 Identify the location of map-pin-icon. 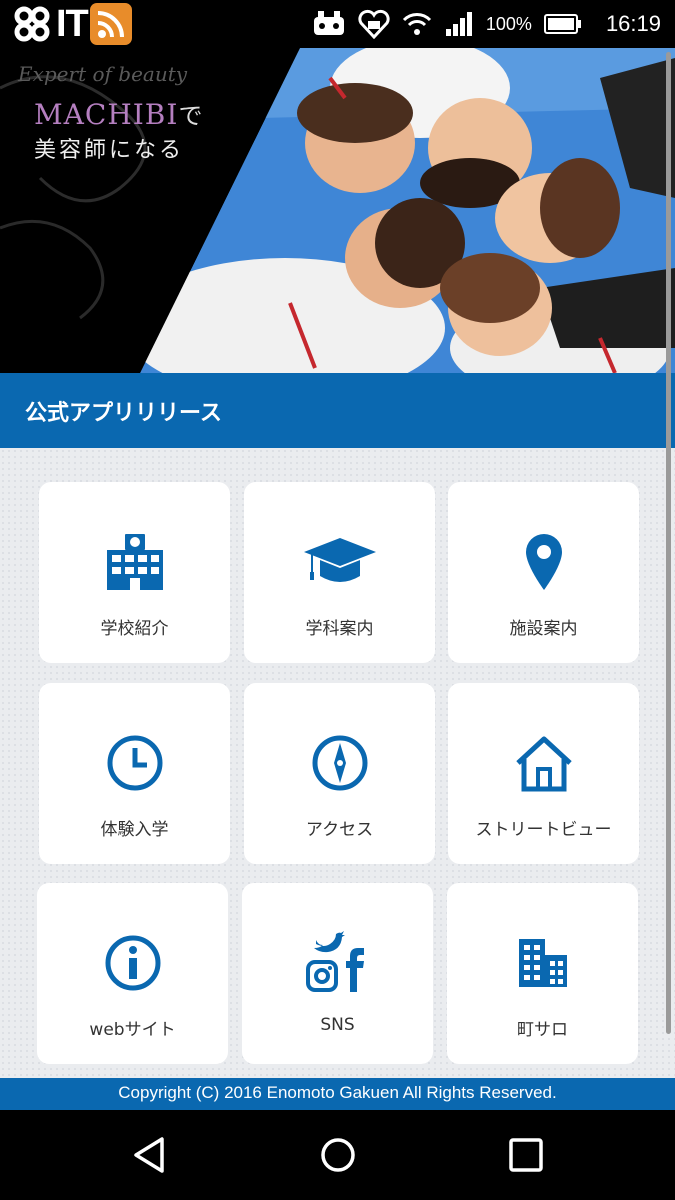
(544, 562).